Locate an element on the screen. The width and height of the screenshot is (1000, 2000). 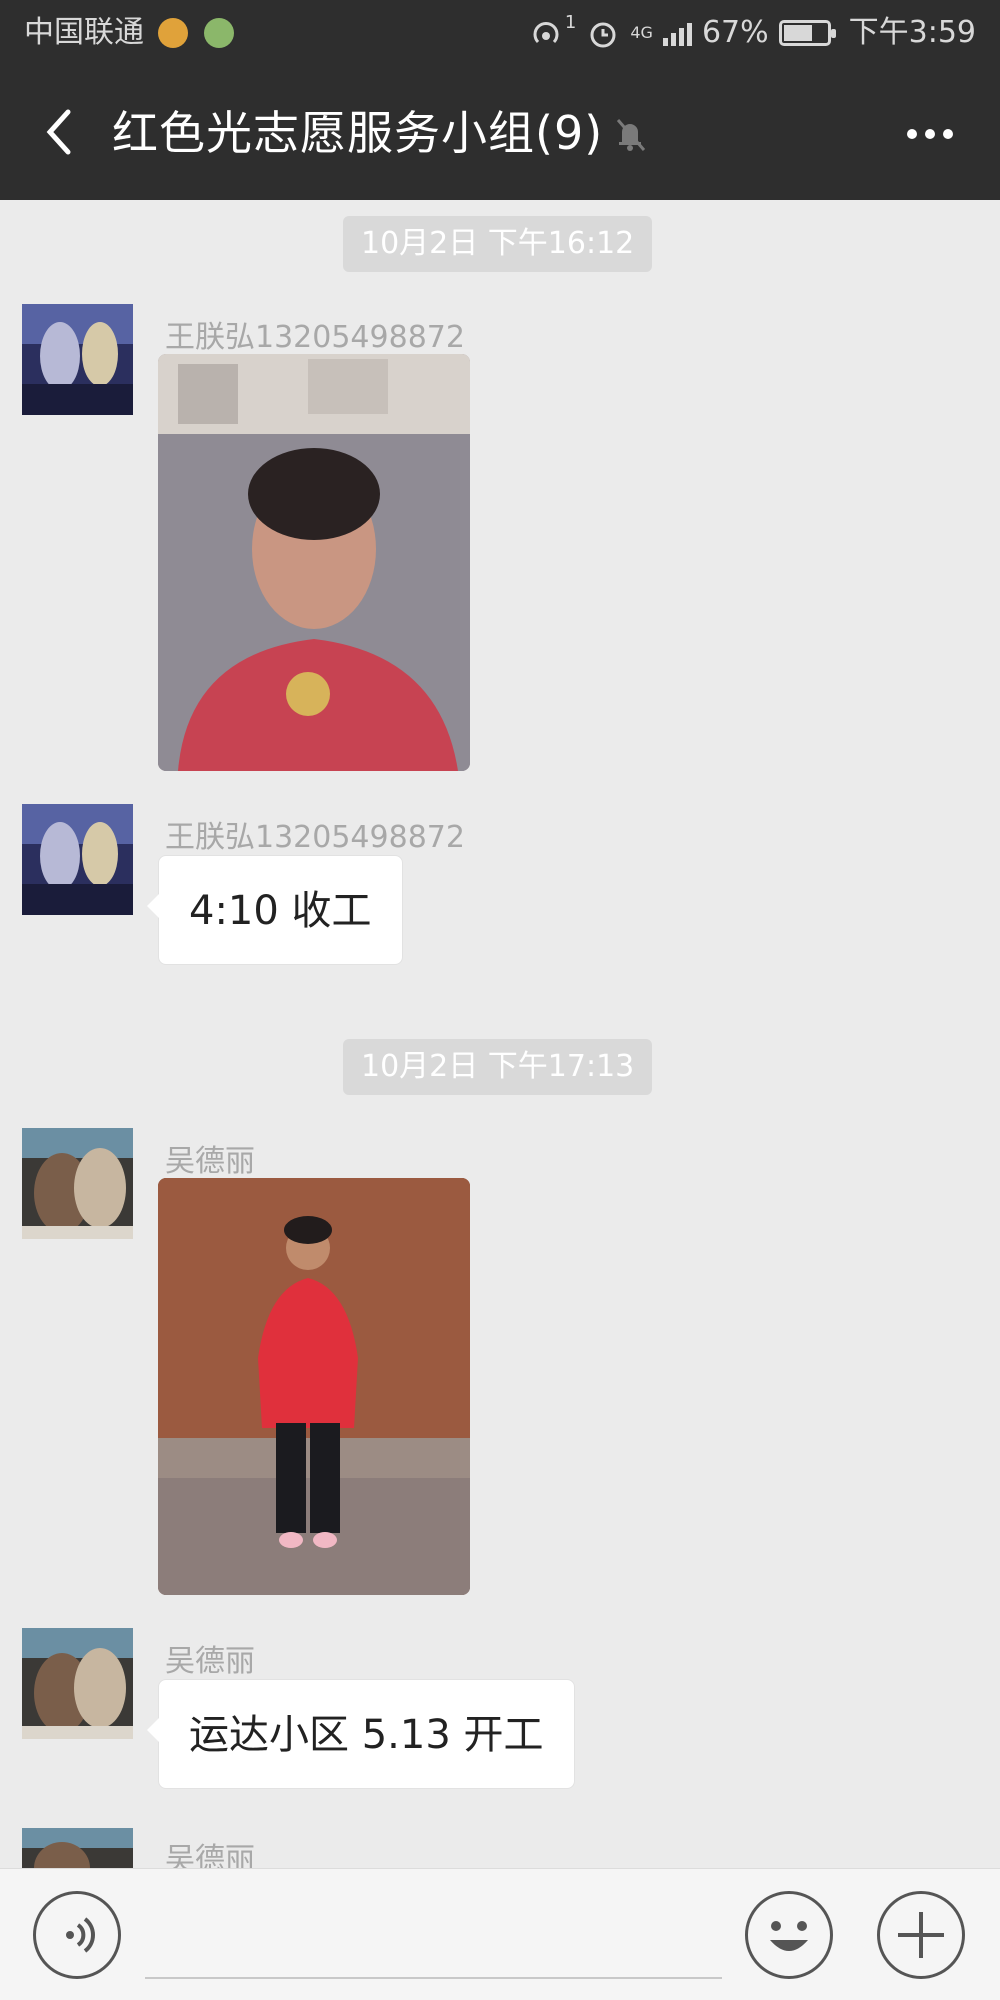
timestamp-label: 10月2日 下午16:12 is located at coordinates (498, 244).